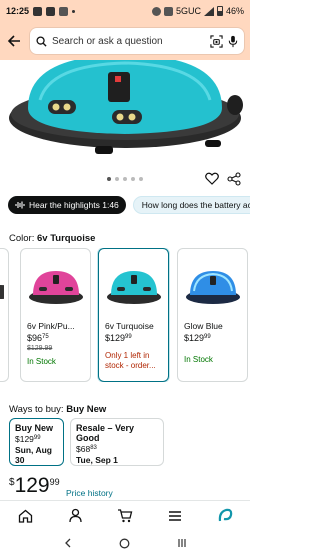 Image resolution: width=320 pixels, height=556 pixels. What do you see at coordinates (107, 41) in the screenshot?
I see `search-placeholder: Search or ask a question` at bounding box center [107, 41].